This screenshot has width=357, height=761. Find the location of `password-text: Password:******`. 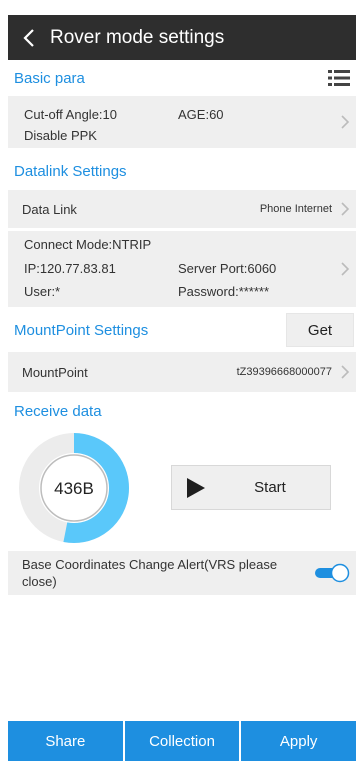

password-text: Password:****** is located at coordinates (224, 291).